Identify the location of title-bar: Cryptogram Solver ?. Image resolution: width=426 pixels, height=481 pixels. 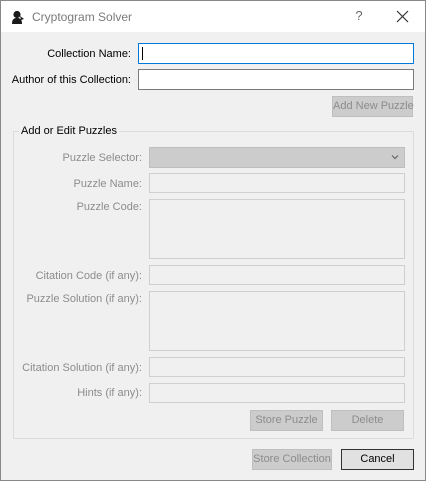
(213, 16).